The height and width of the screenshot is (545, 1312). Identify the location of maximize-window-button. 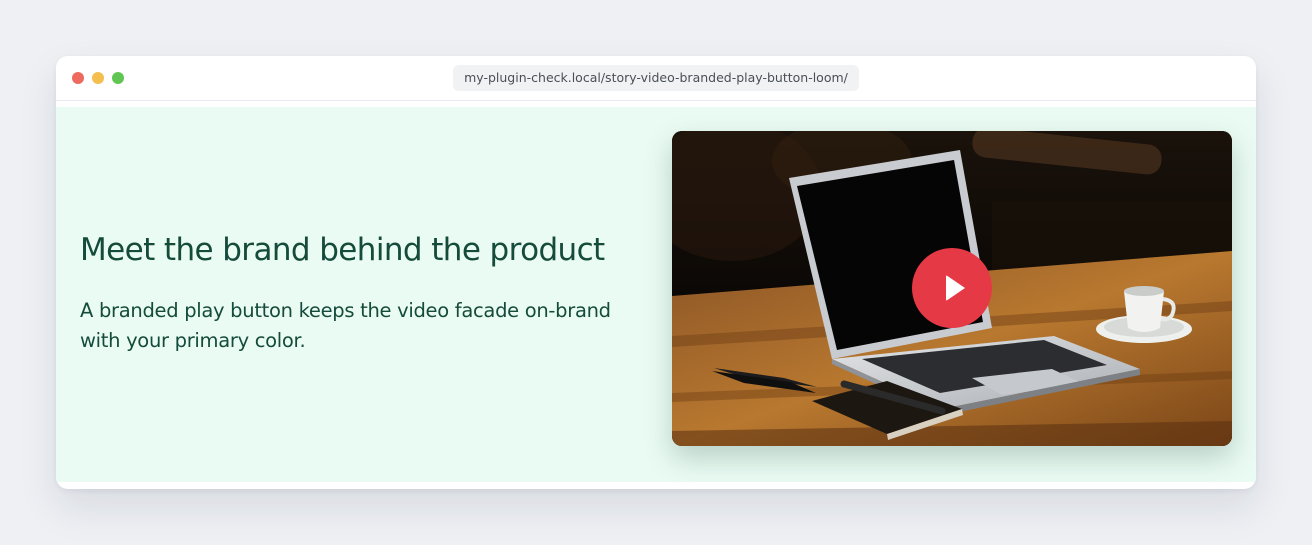
(118, 78).